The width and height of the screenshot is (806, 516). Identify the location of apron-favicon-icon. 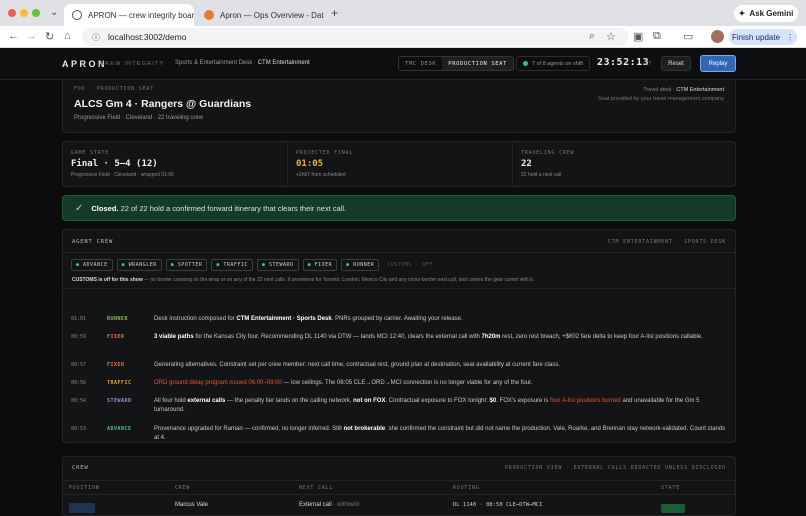
(209, 15).